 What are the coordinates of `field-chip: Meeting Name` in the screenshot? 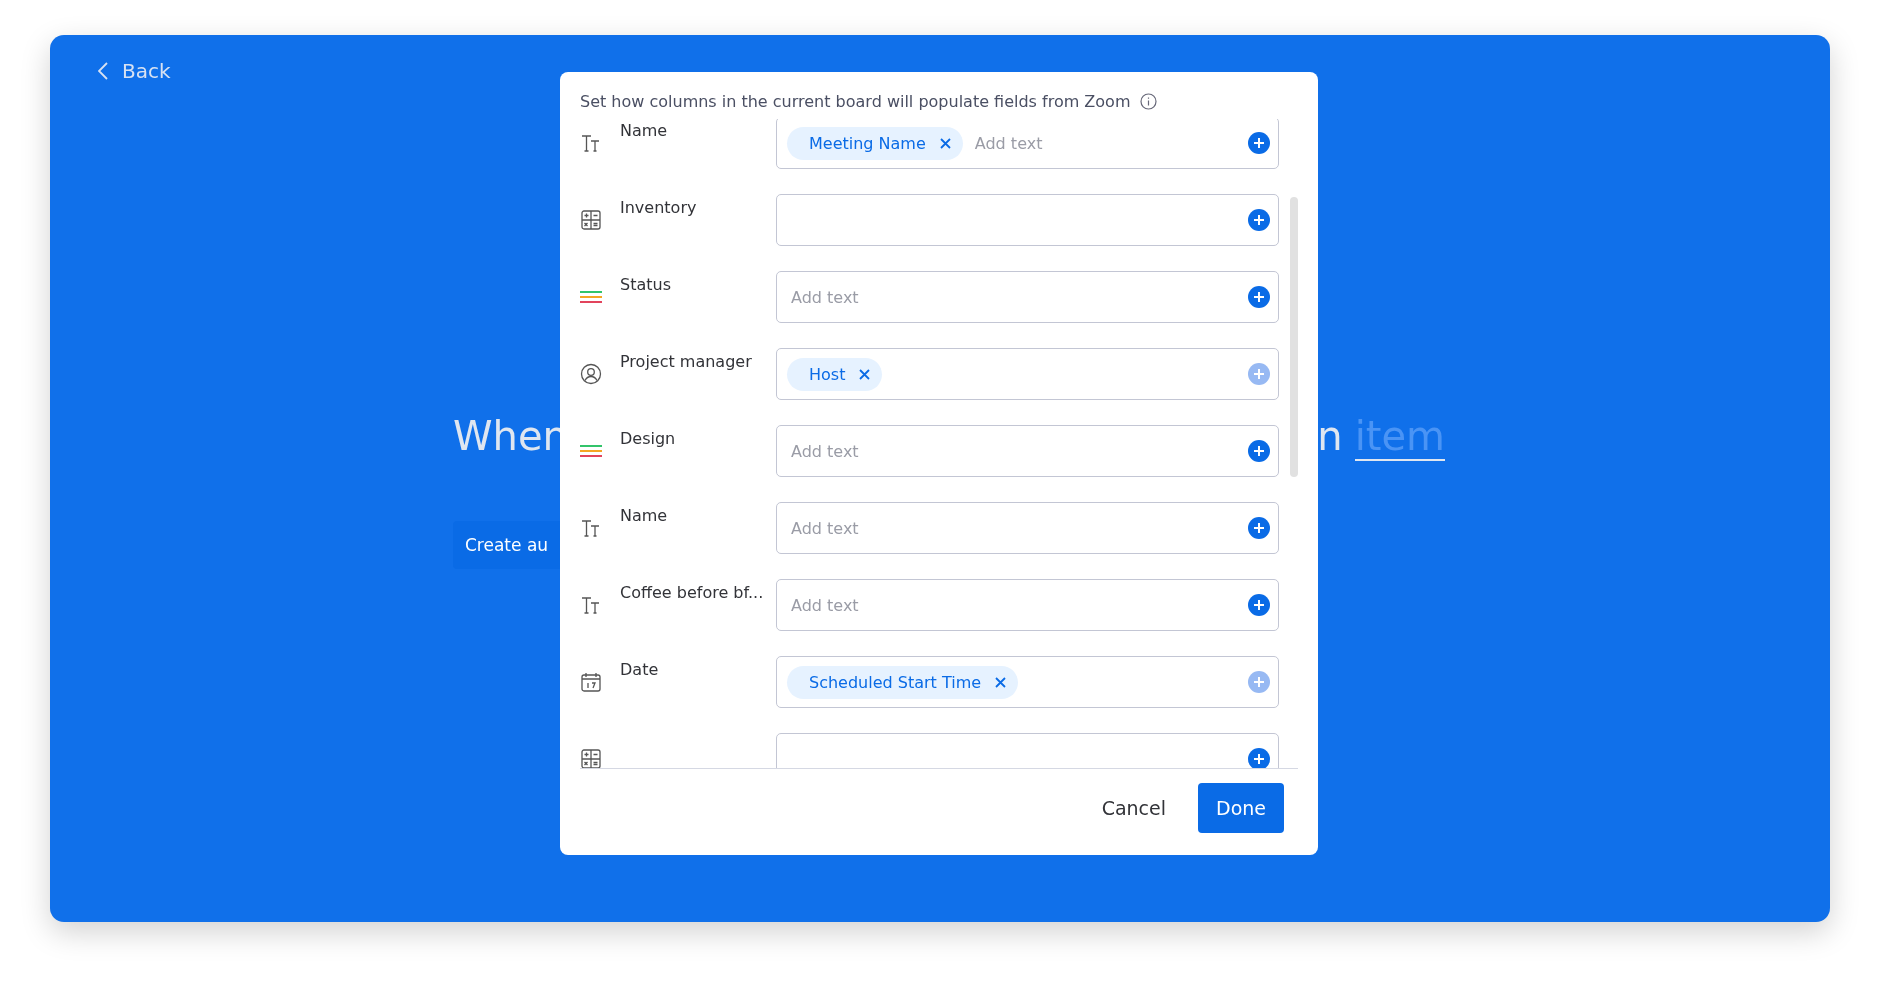 It's located at (875, 143).